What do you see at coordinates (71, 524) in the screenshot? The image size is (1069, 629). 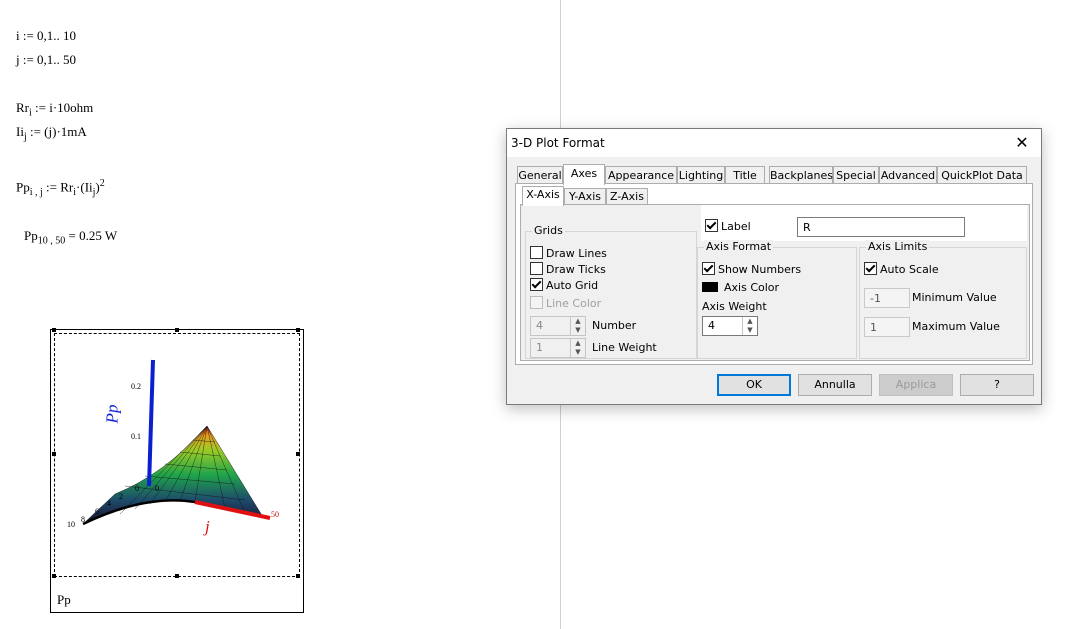 I see `x-tick-label: 10` at bounding box center [71, 524].